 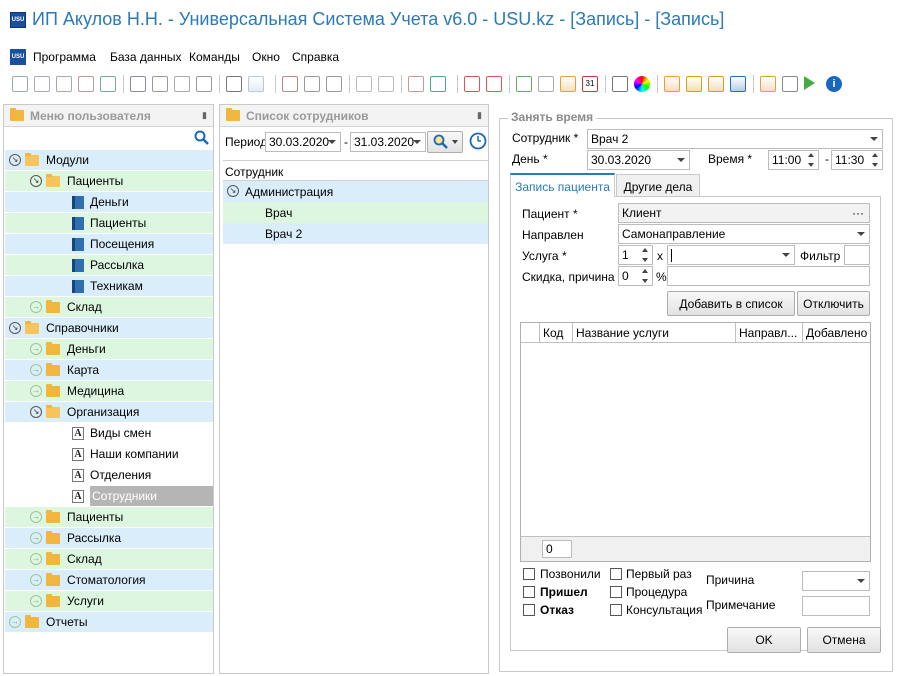 I want to click on rss-icon, so click(x=672, y=84).